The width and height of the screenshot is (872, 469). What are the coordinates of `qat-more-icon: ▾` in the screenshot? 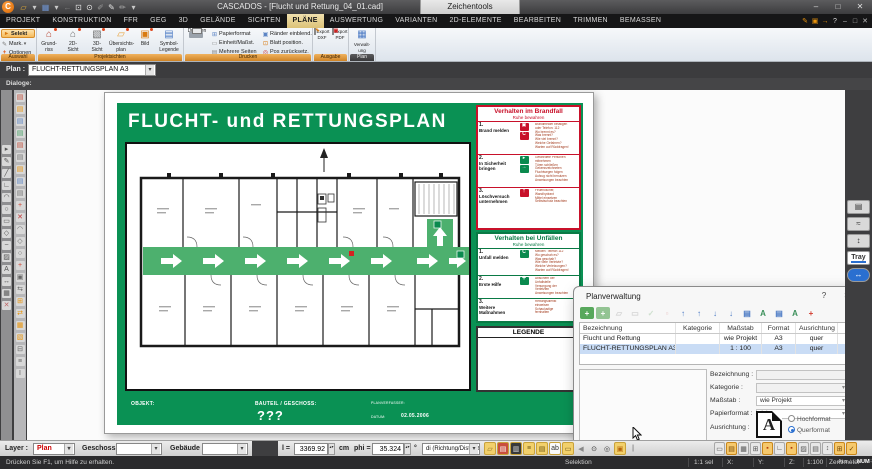 It's located at (133, 7).